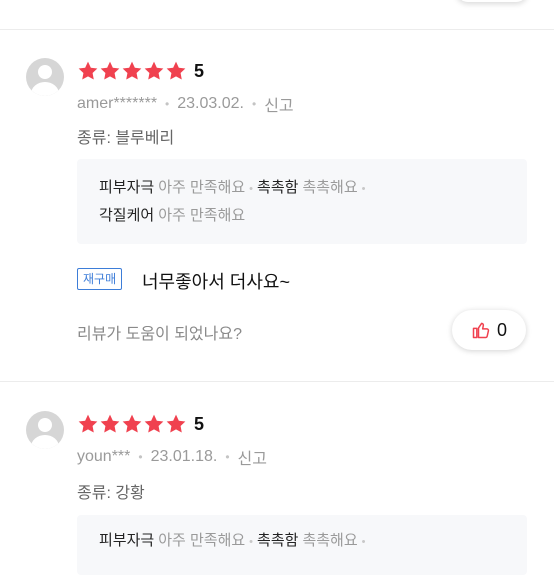 This screenshot has height=575, width=554. Describe the element at coordinates (111, 493) in the screenshot. I see `option-label: 종류: 강황` at that location.